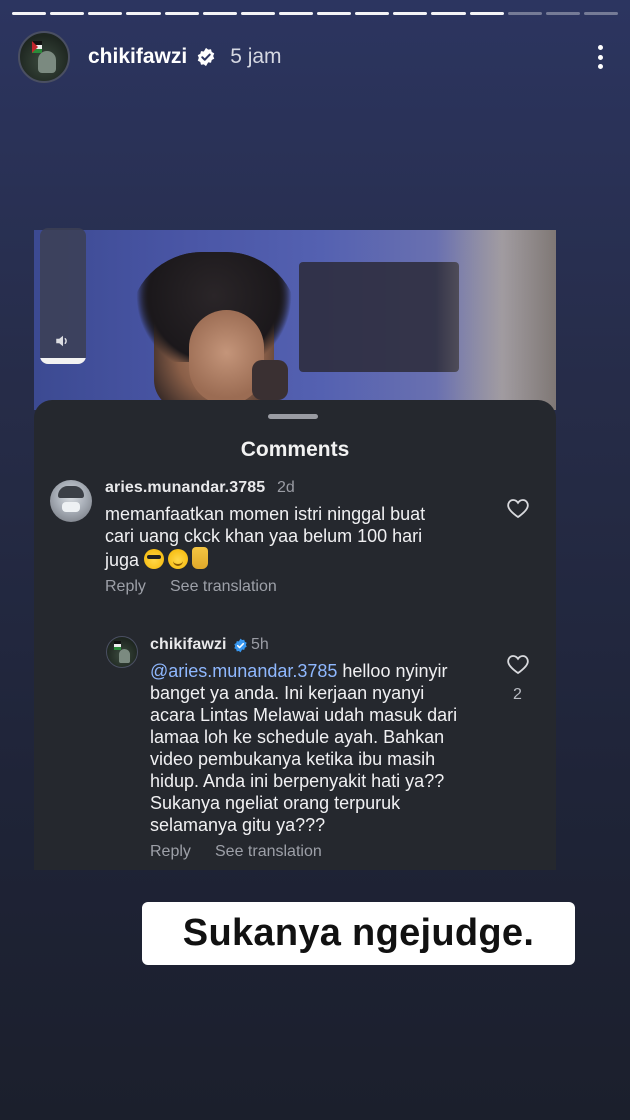 The image size is (630, 1120). What do you see at coordinates (295, 449) in the screenshot?
I see `comments-title: Comments` at bounding box center [295, 449].